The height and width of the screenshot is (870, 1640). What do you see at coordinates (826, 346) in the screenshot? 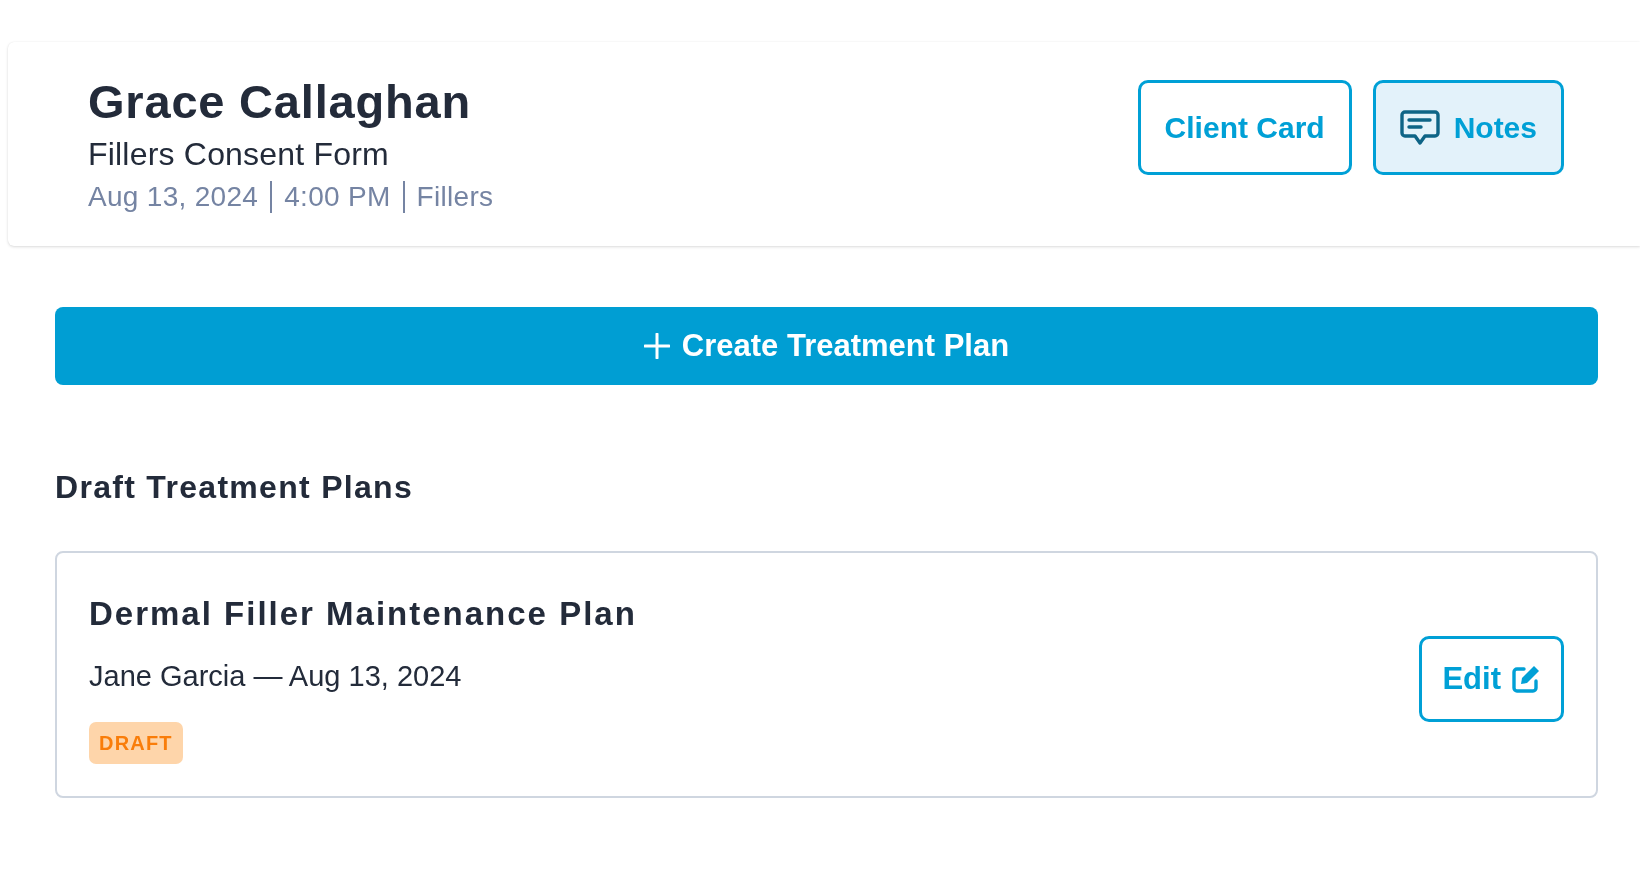
I see `create-treatment-plan-button: Create Treatment Plan` at bounding box center [826, 346].